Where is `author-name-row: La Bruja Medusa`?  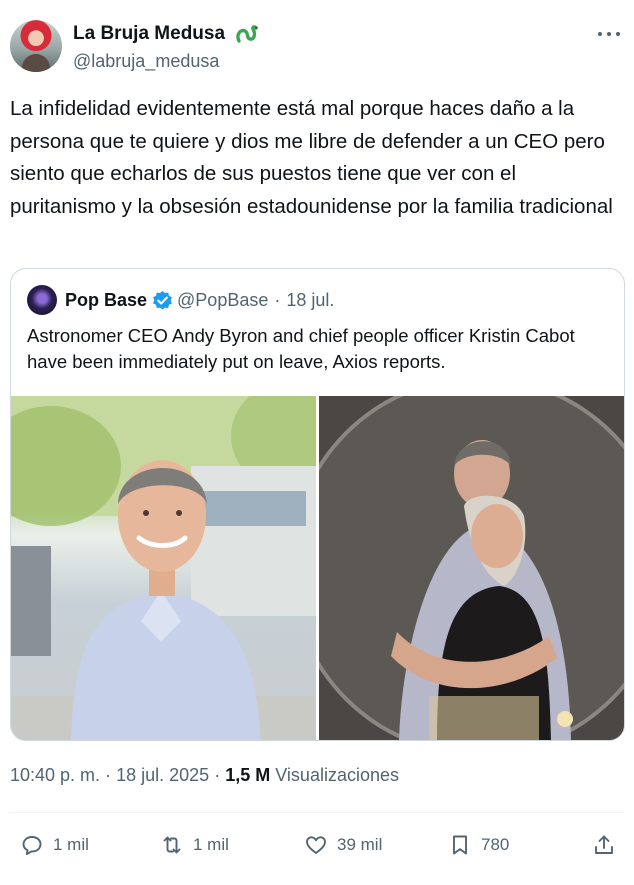 author-name-row: La Bruja Medusa is located at coordinates (166, 34).